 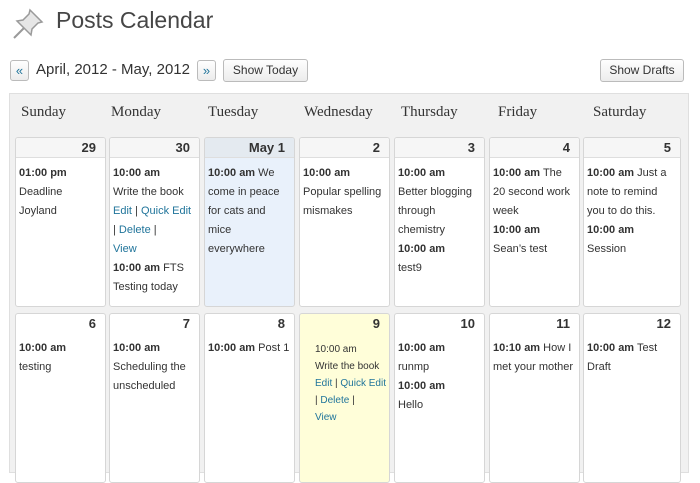 I want to click on post-title: Better blogging through chemistry, so click(x=435, y=211).